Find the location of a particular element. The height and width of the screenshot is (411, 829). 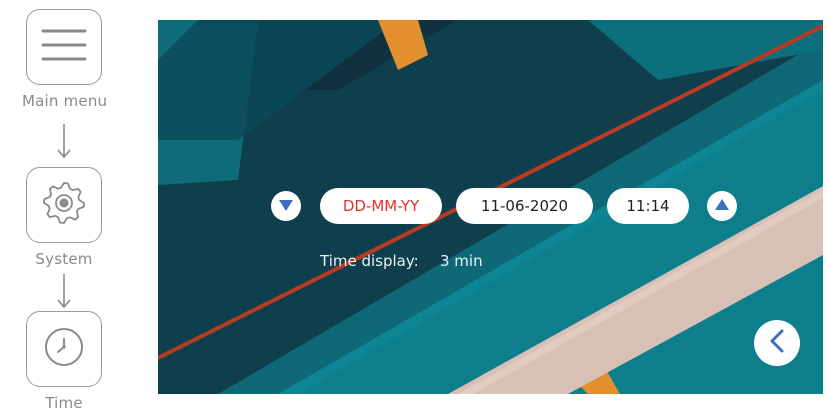

system-label: System is located at coordinates (64, 259).